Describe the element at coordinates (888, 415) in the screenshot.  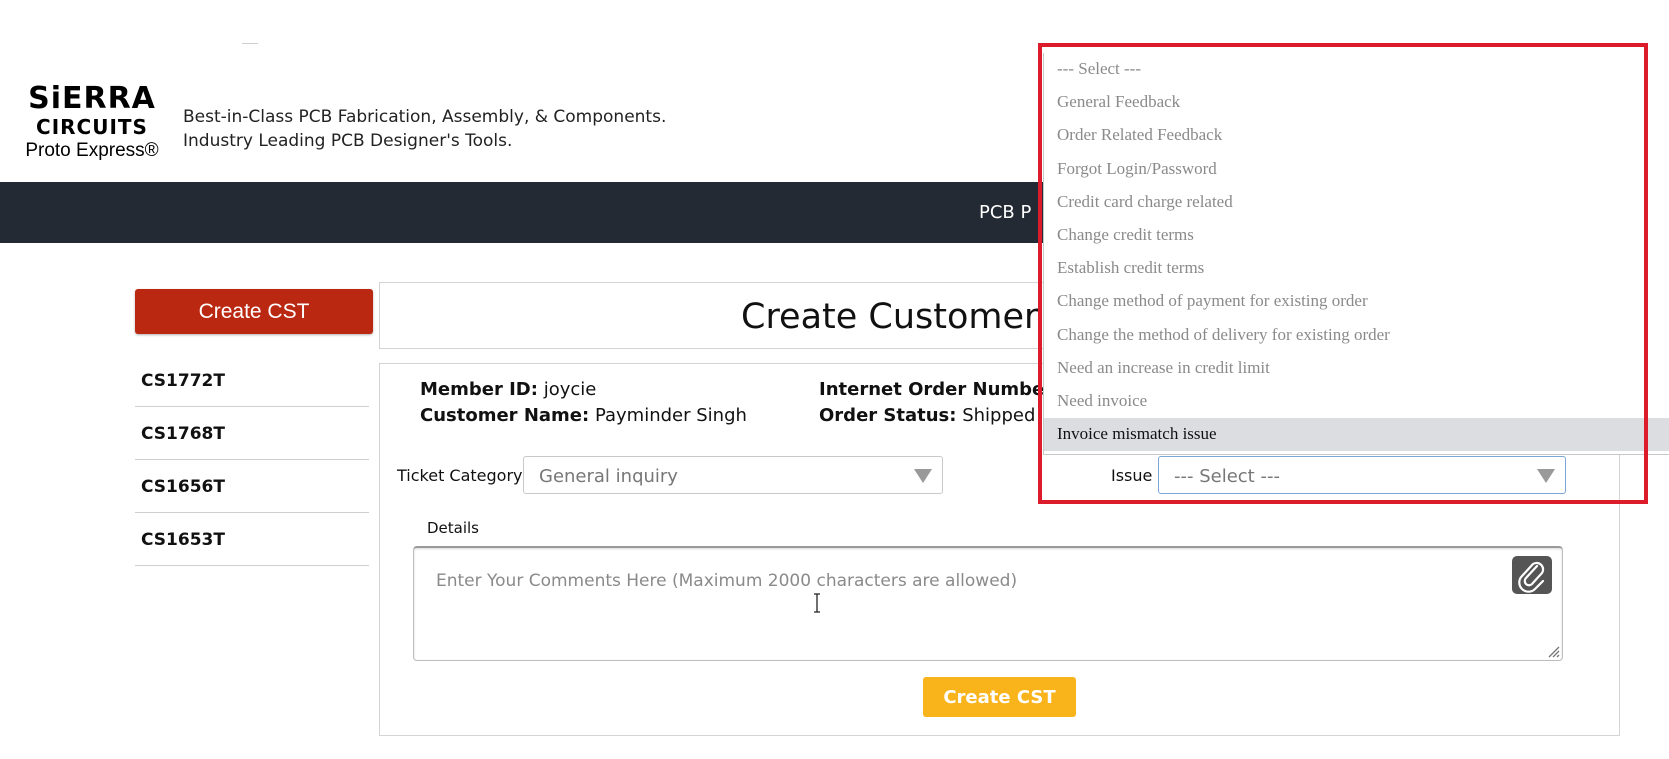
I see `order-status-label: Order Status:` at that location.